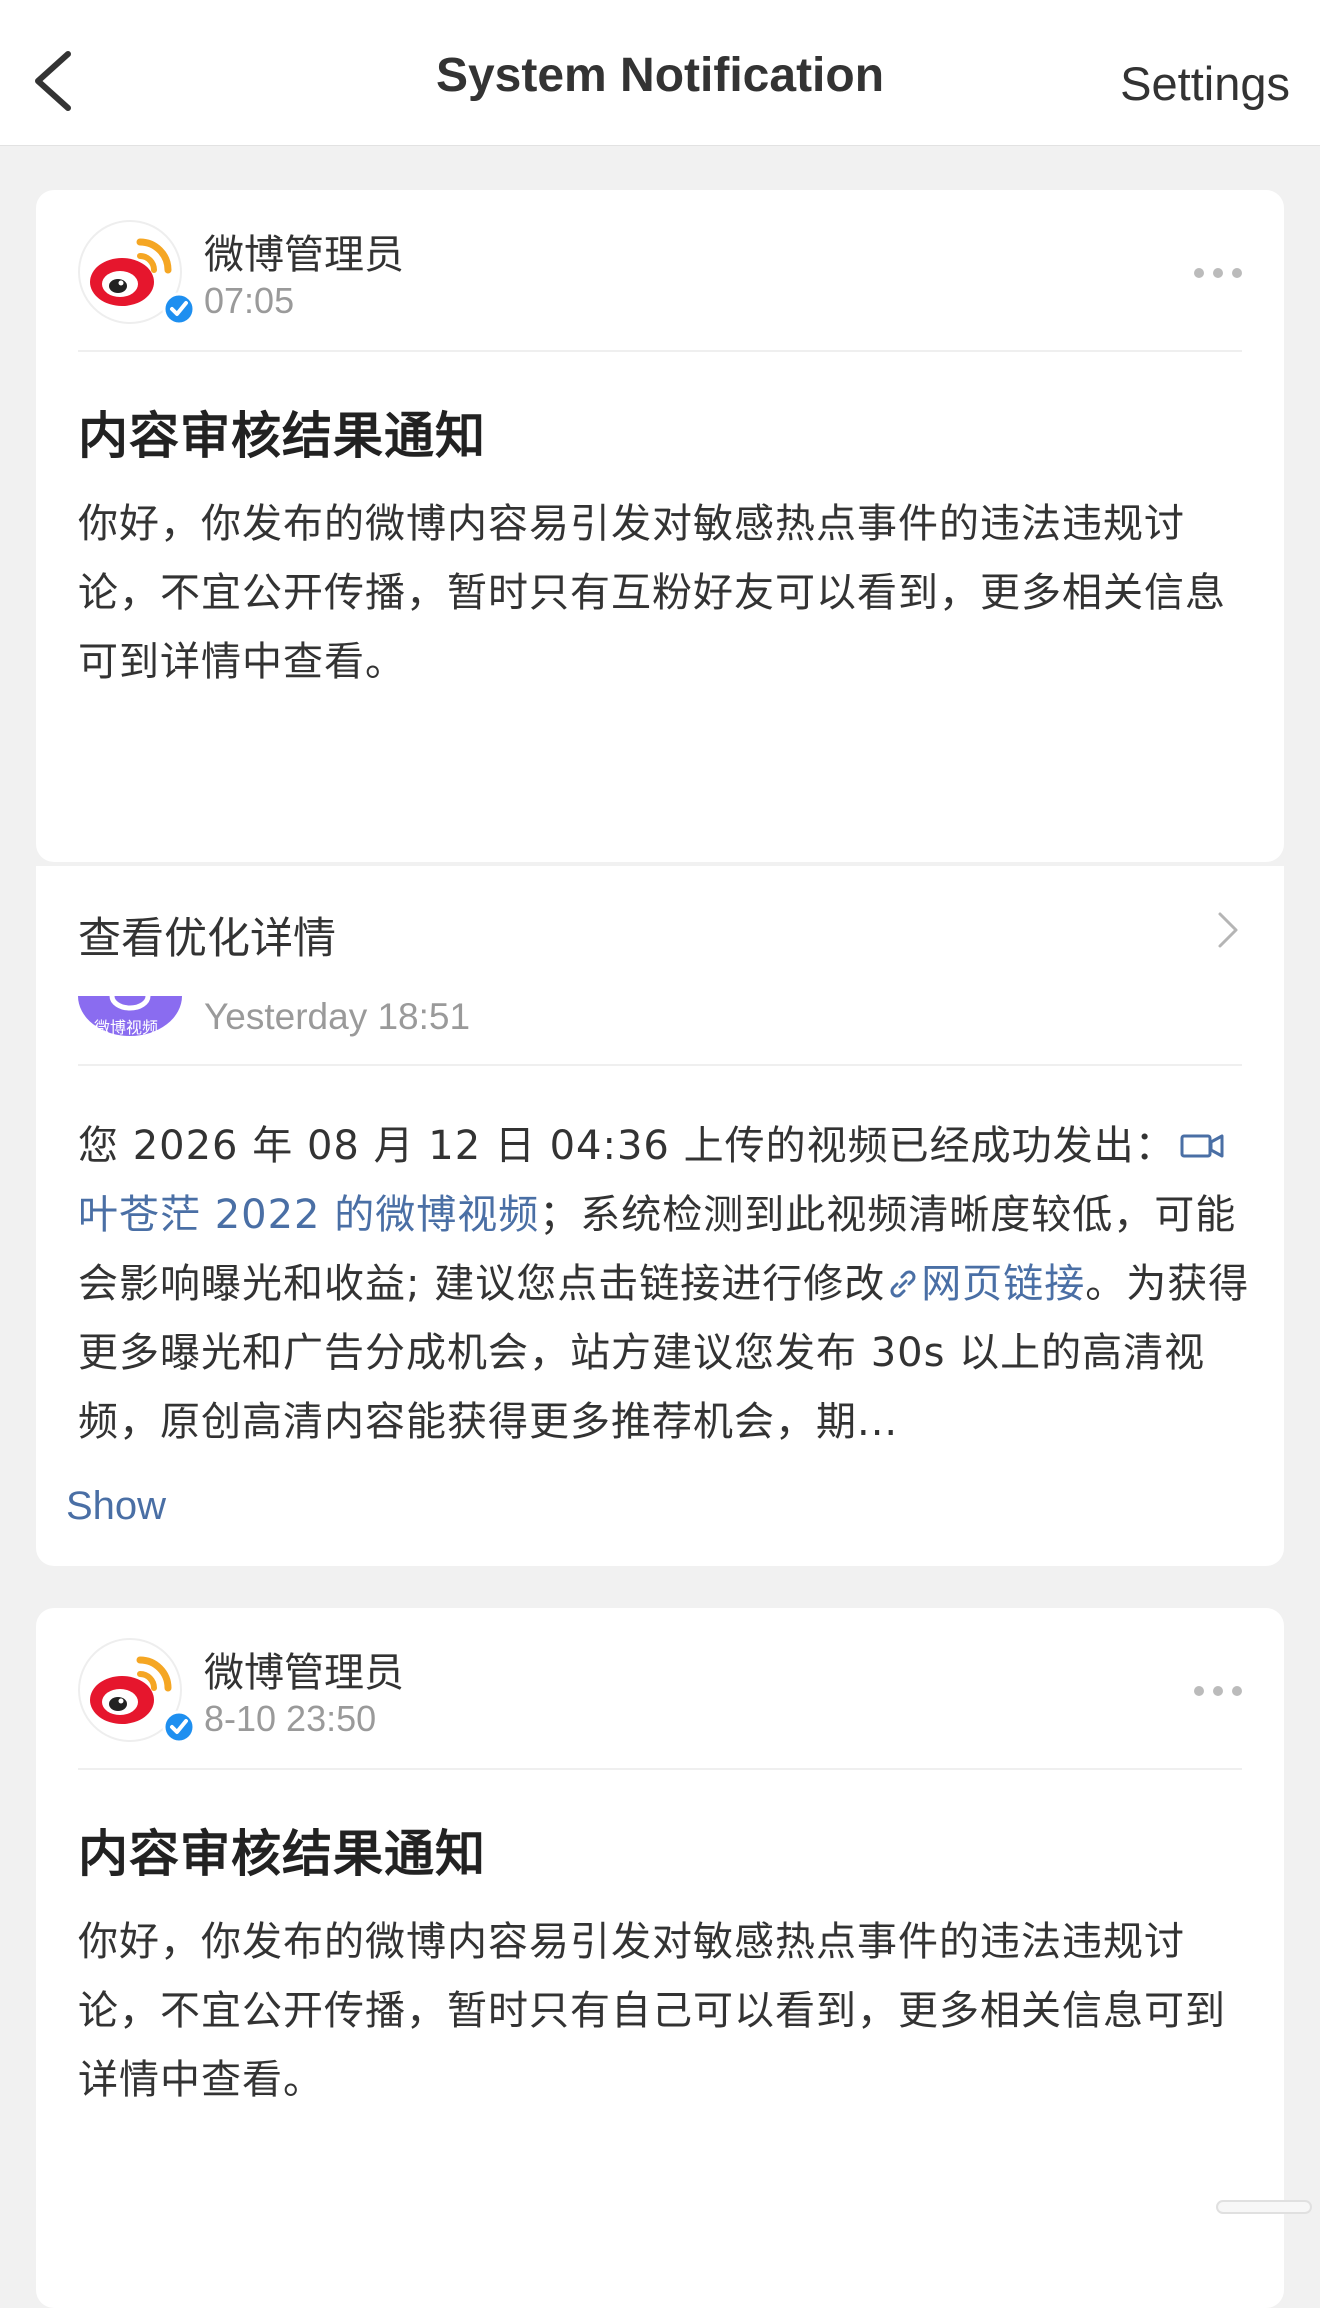 This screenshot has height=2308, width=1320. I want to click on view-details-link: 查看优化详情, so click(207, 935).